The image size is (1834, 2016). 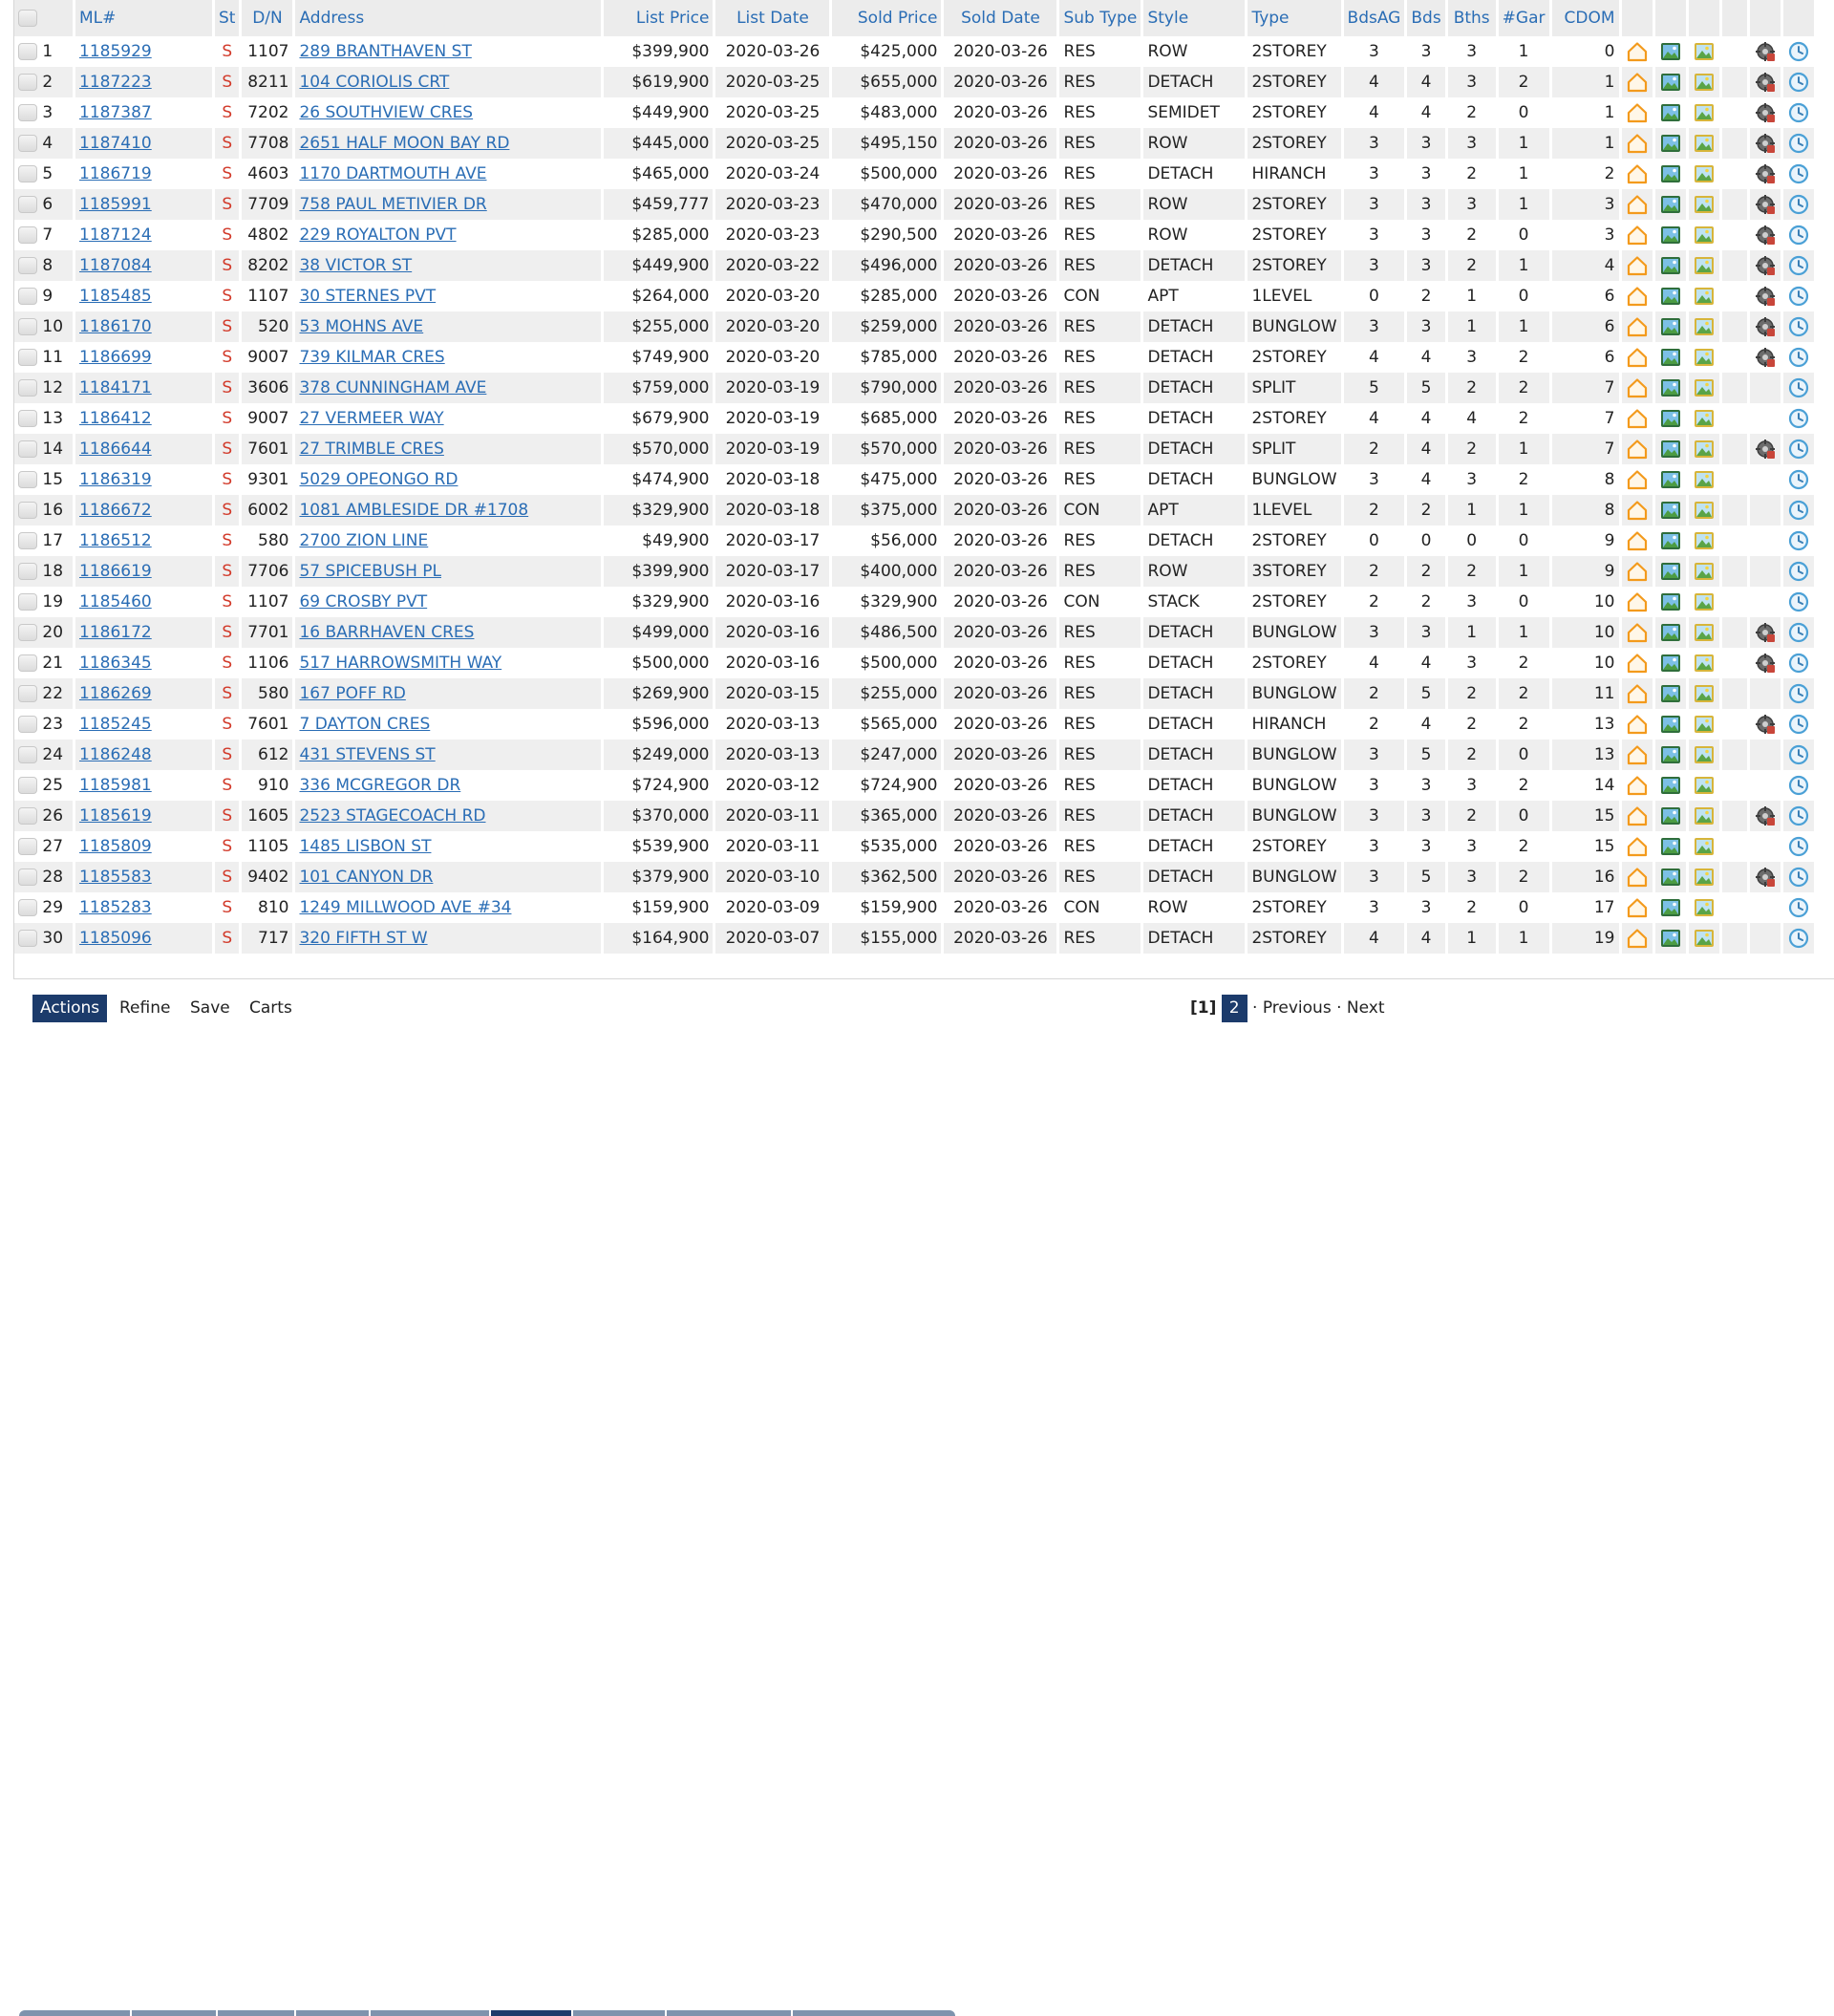 I want to click on address-cell: 1170 DARTMOUTH AVE, so click(x=450, y=174).